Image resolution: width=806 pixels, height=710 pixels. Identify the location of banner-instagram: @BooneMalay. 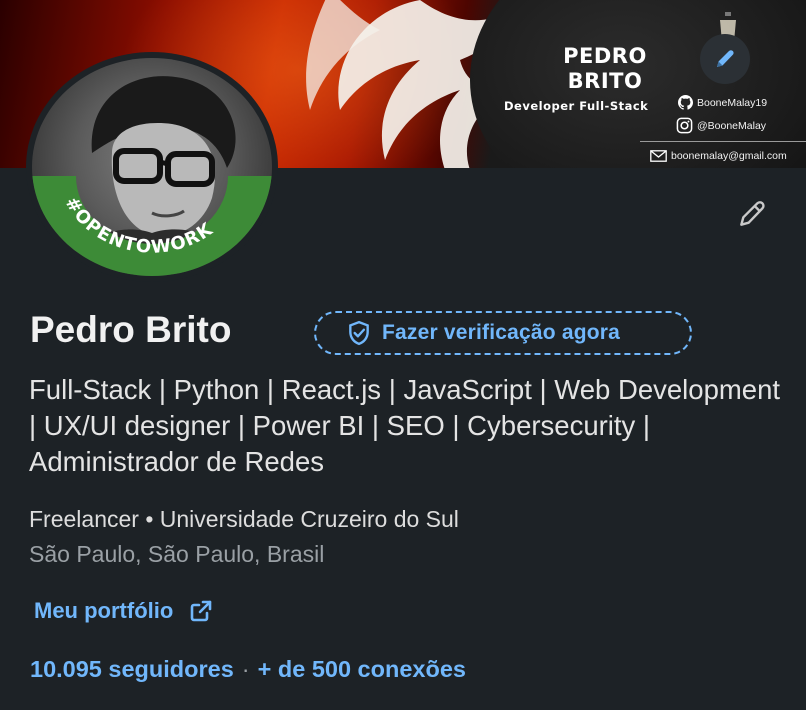
(721, 125).